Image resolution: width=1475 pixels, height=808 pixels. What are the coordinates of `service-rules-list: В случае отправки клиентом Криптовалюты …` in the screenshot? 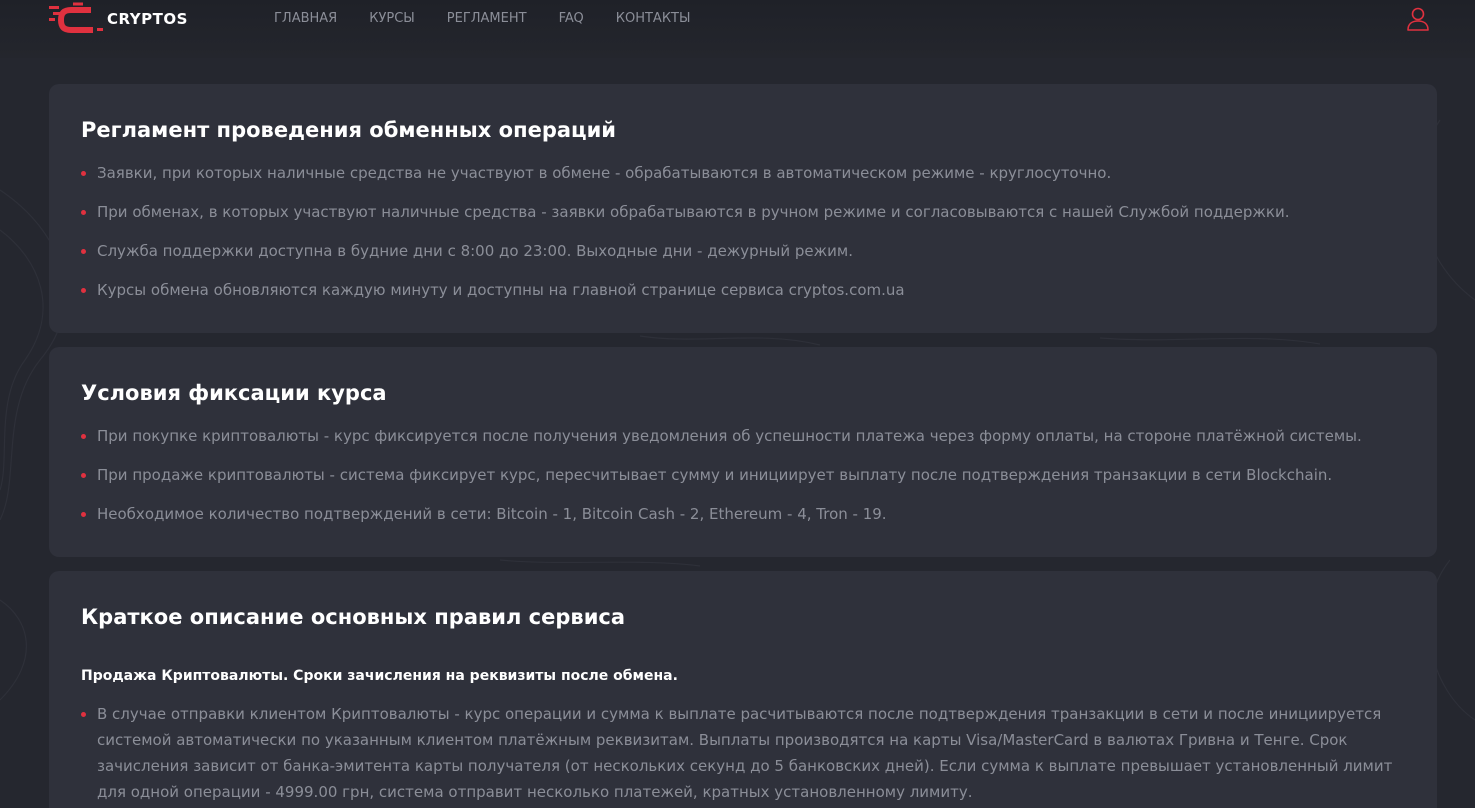 It's located at (744, 754).